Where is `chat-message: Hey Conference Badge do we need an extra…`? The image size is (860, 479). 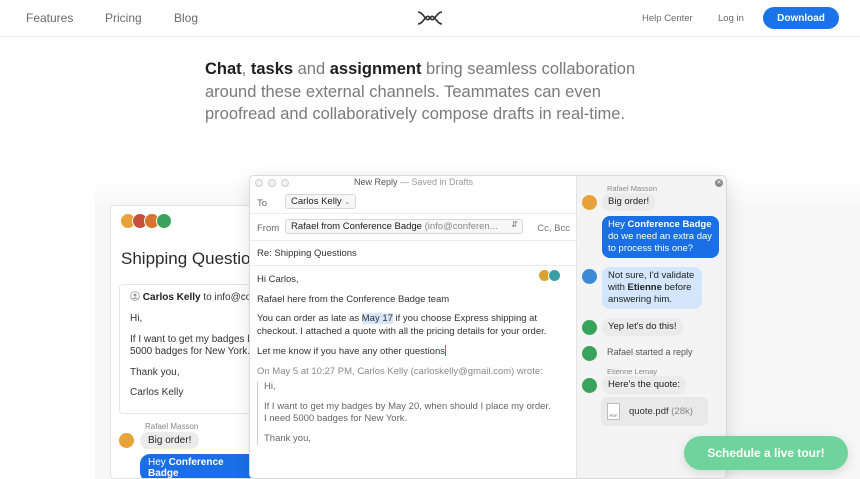
chat-message: Hey Conference Badge do we need an extra… is located at coordinates (660, 237).